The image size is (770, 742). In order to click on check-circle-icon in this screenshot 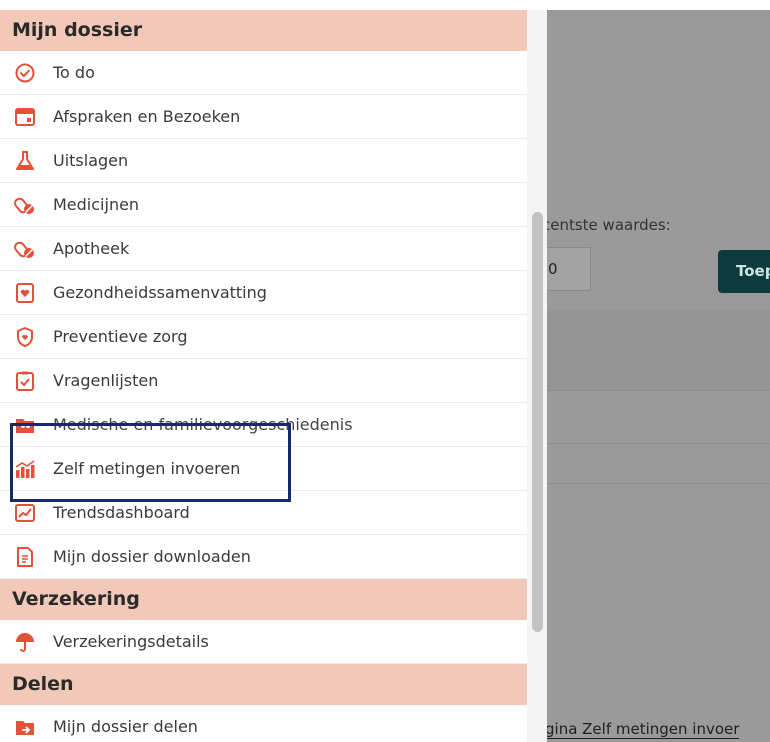, I will do `click(25, 73)`.